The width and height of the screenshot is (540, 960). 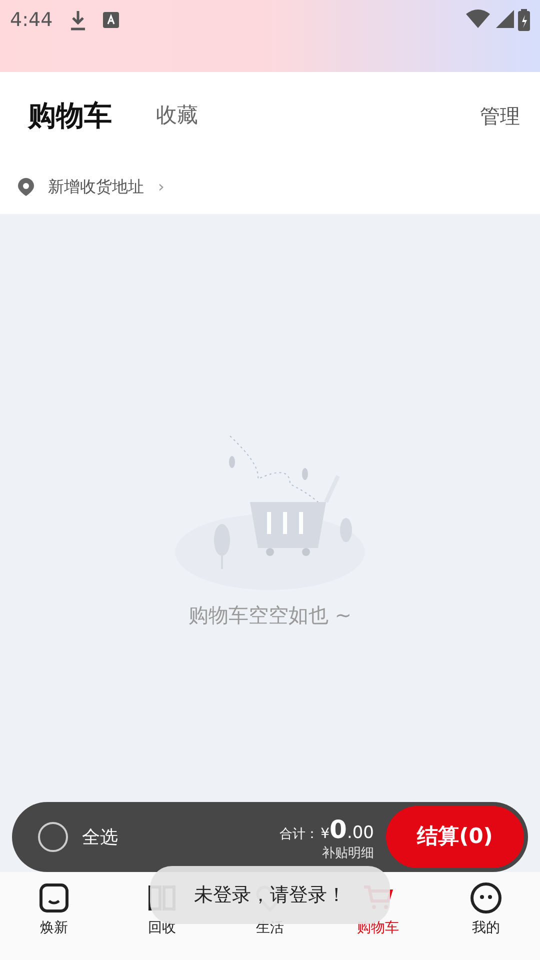 I want to click on battery-icon, so click(x=524, y=20).